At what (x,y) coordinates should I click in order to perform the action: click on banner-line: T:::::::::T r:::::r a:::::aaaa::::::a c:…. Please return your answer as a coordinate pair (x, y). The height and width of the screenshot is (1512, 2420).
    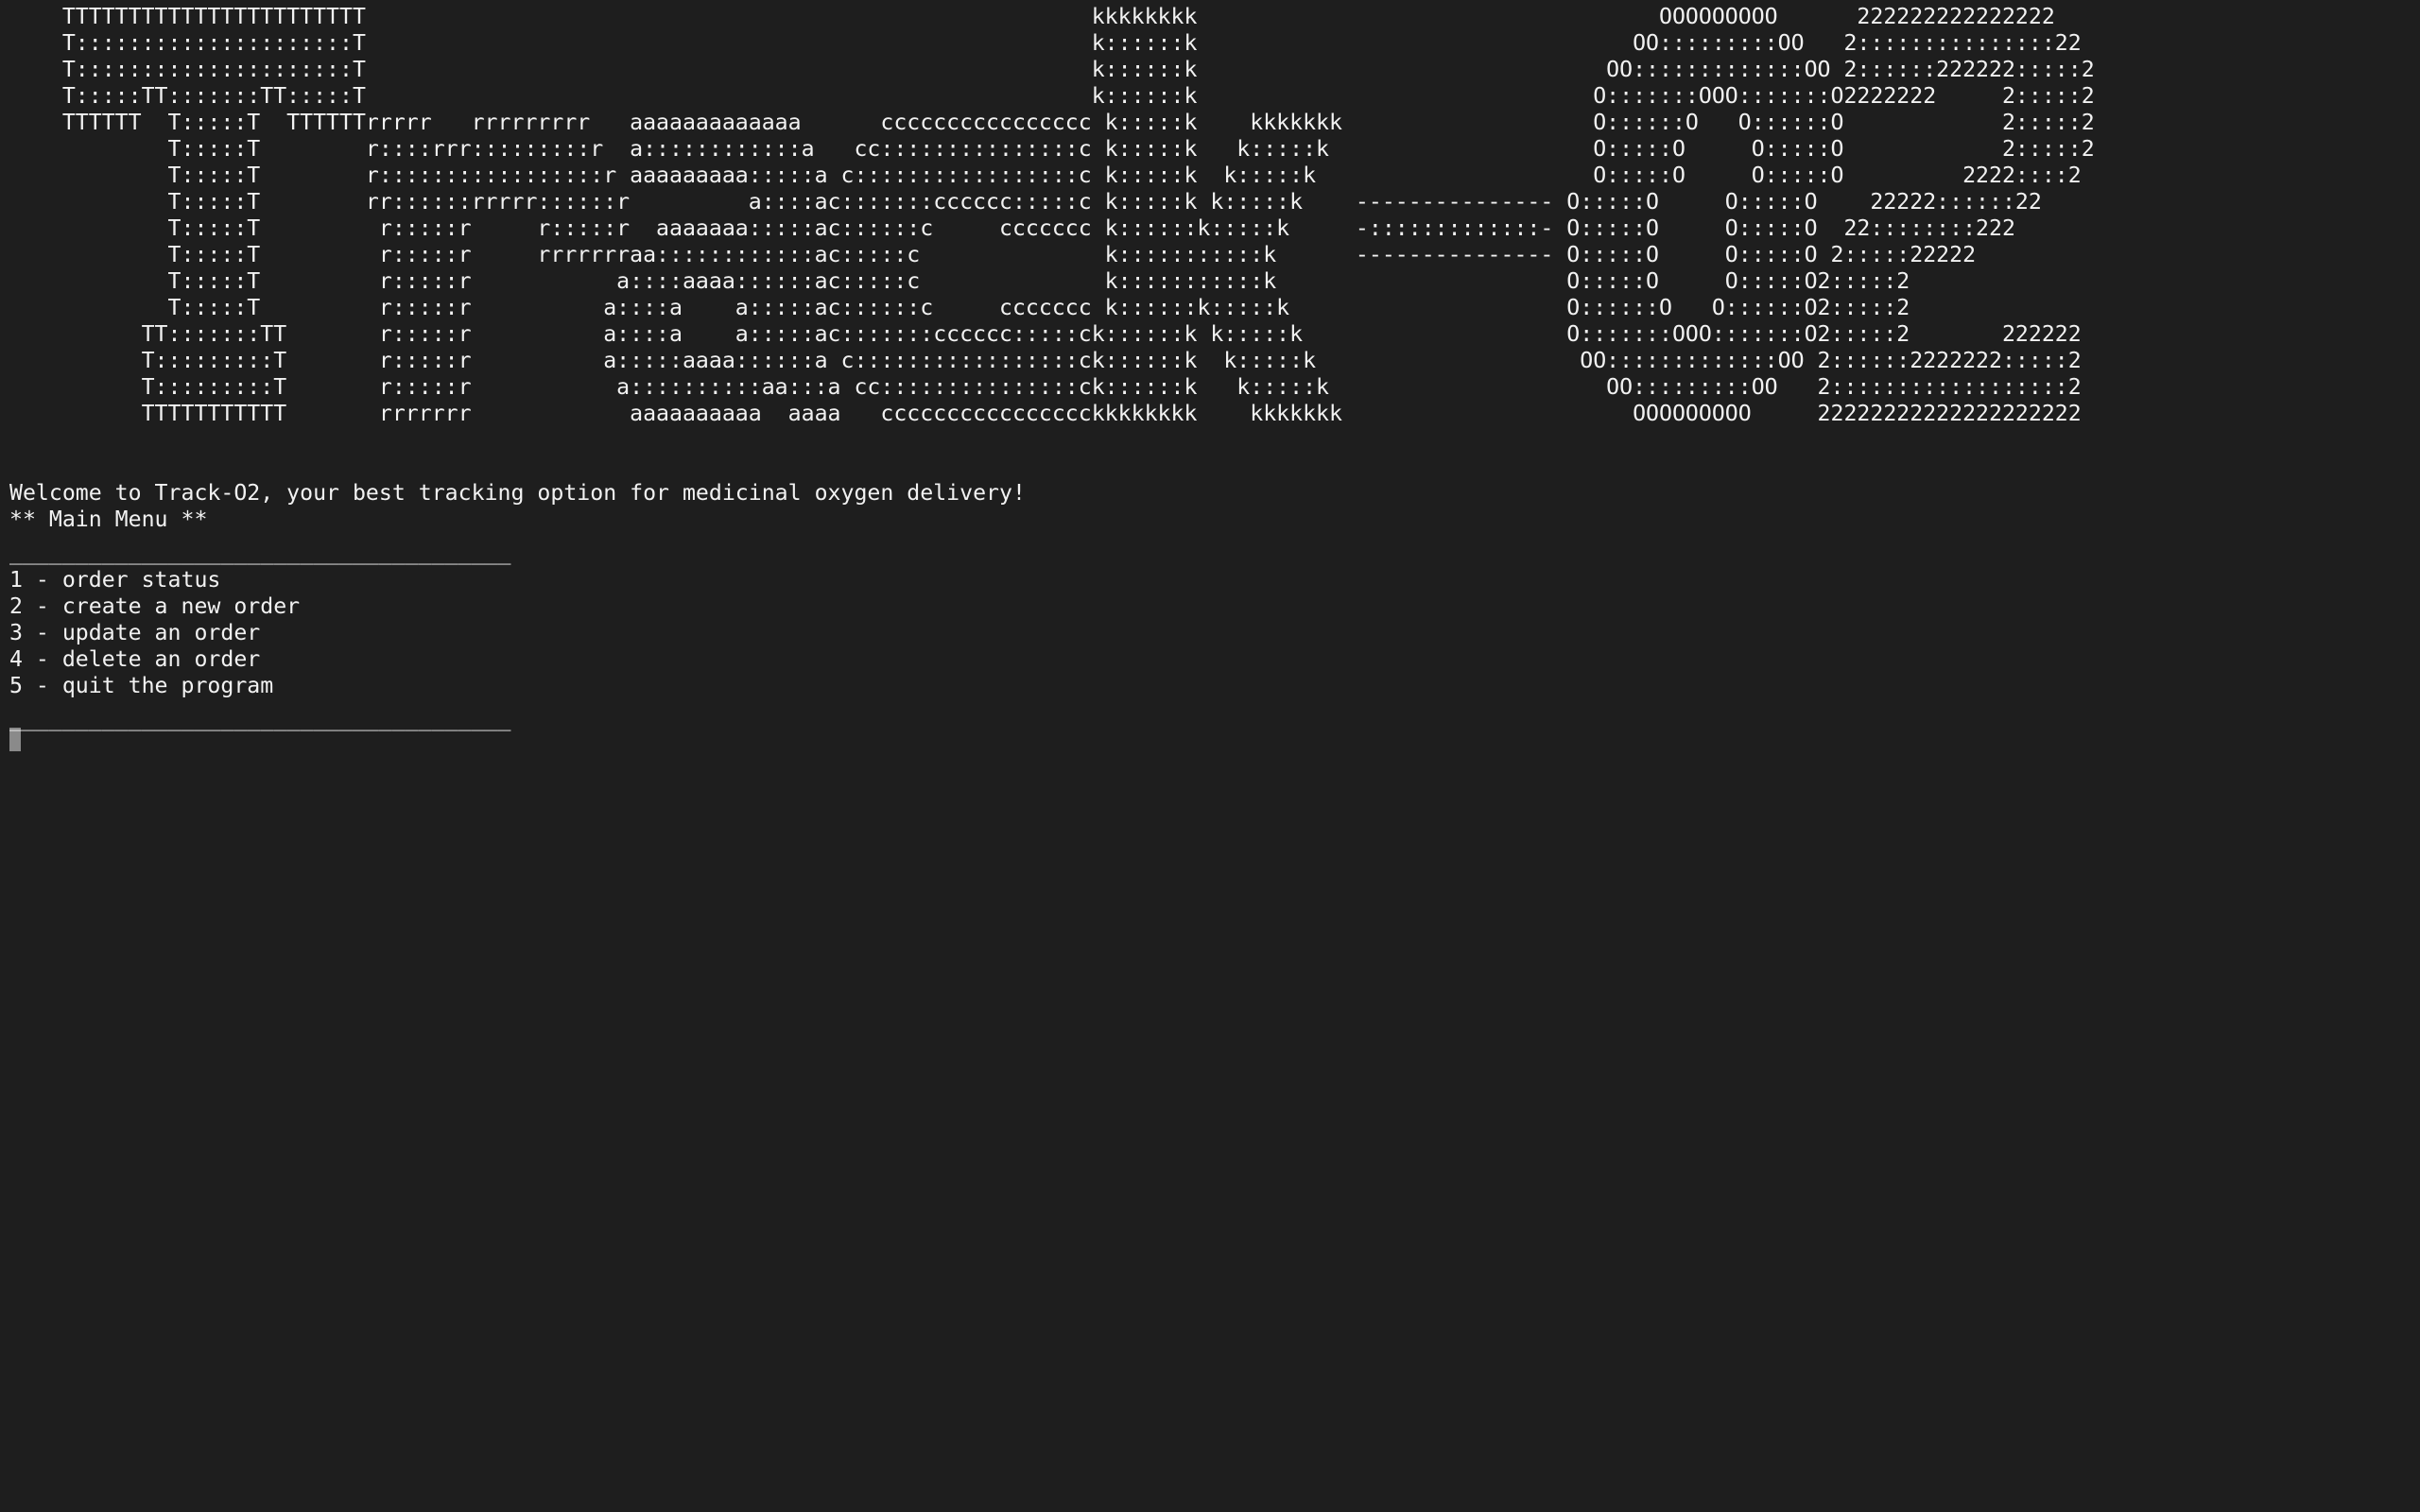
    Looking at the image, I should click on (1111, 360).